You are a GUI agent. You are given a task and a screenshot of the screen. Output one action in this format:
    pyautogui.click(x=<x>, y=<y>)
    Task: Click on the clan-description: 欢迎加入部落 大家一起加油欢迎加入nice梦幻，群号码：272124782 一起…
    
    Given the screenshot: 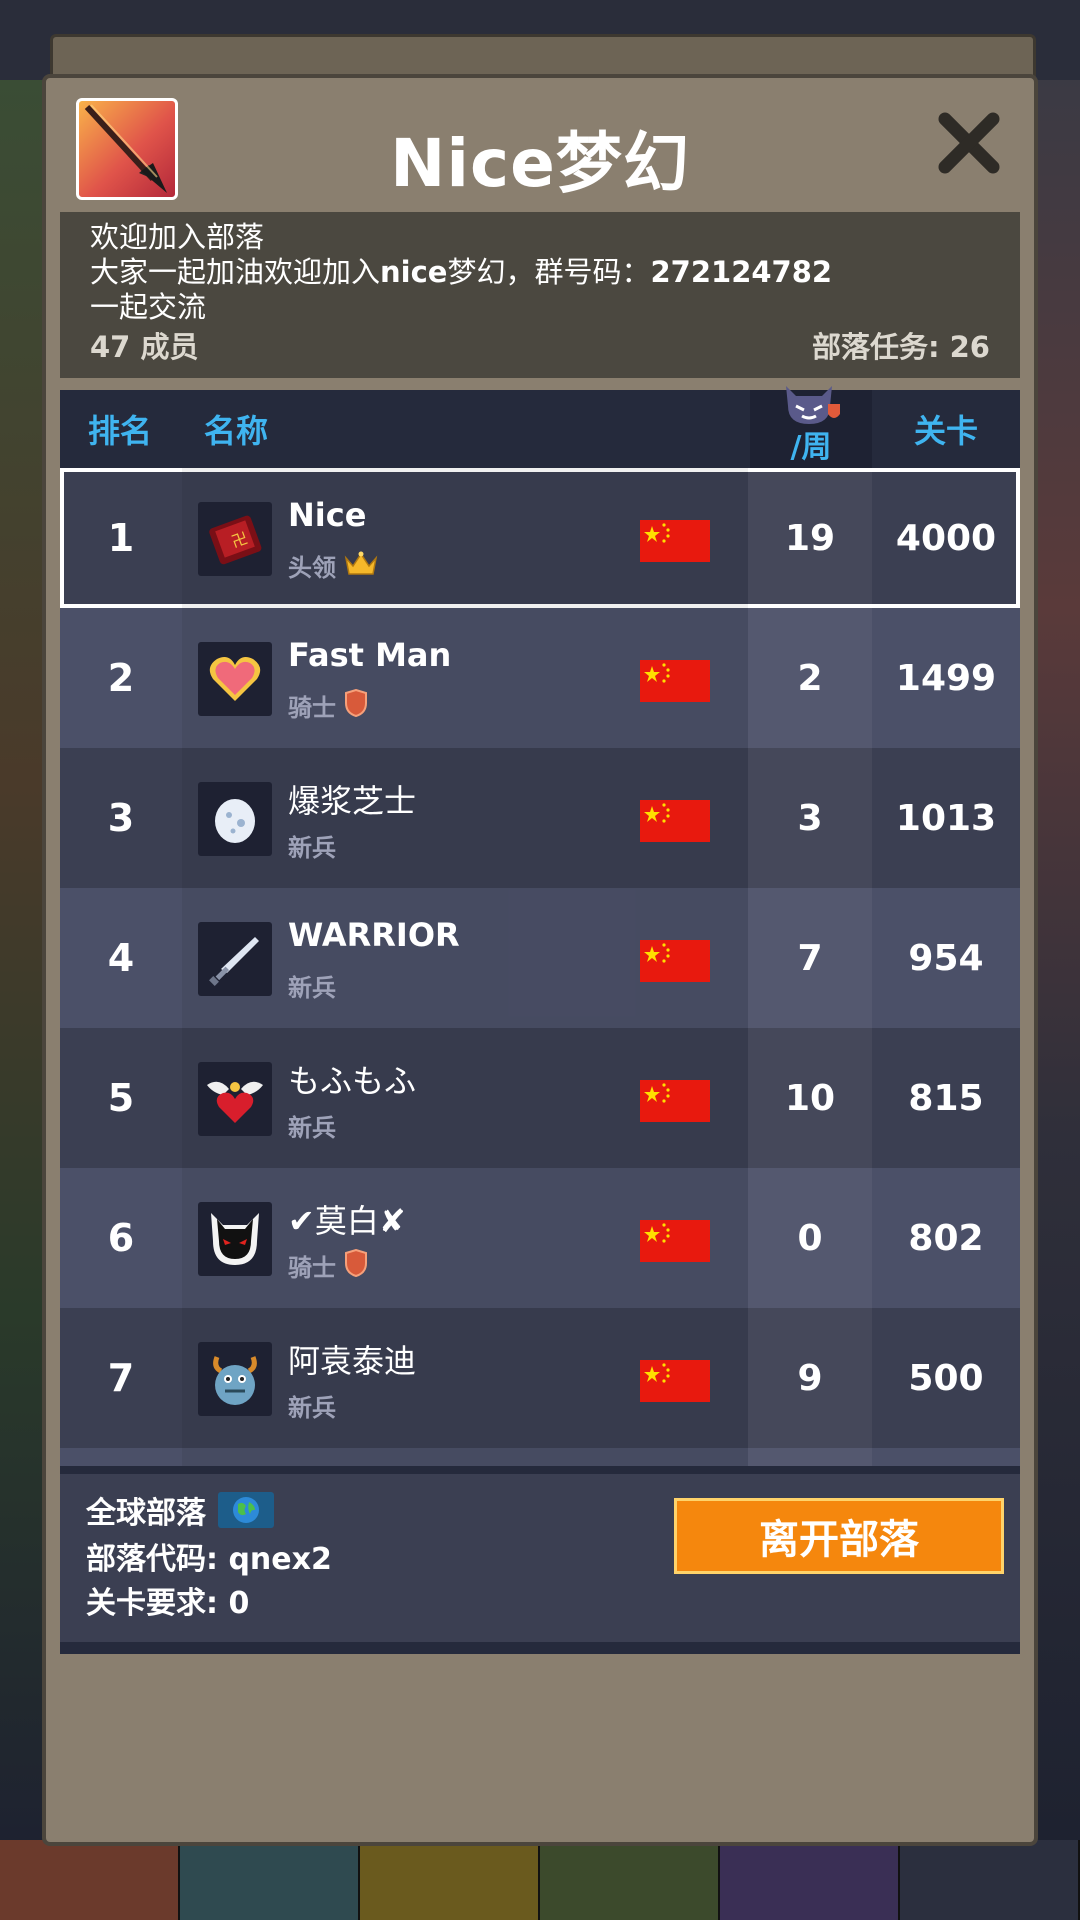 What is the action you would take?
    pyautogui.click(x=540, y=295)
    